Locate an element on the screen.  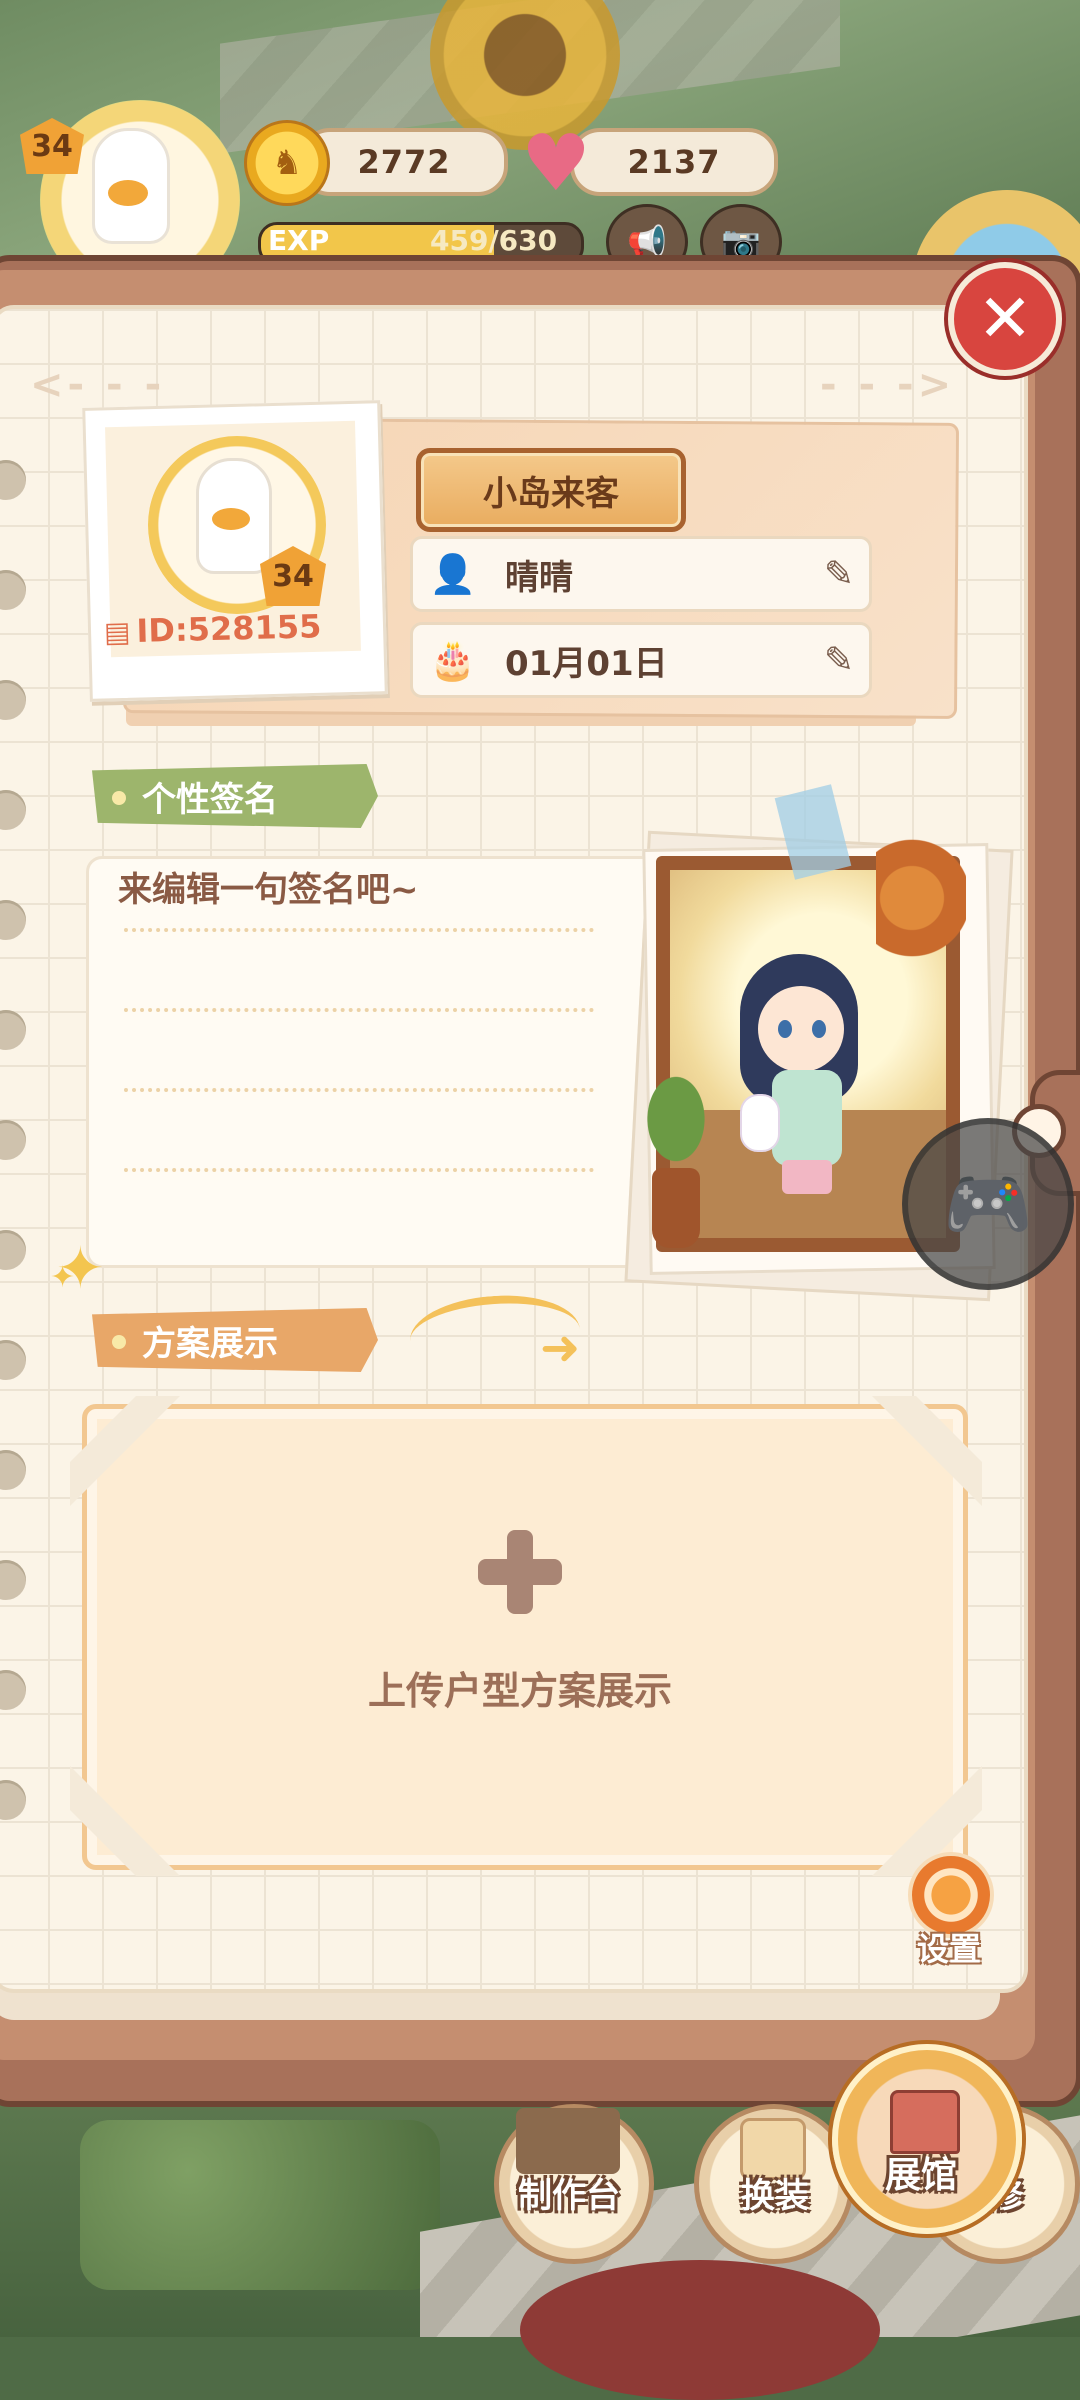
close-button: ✕ is located at coordinates (1005, 319).